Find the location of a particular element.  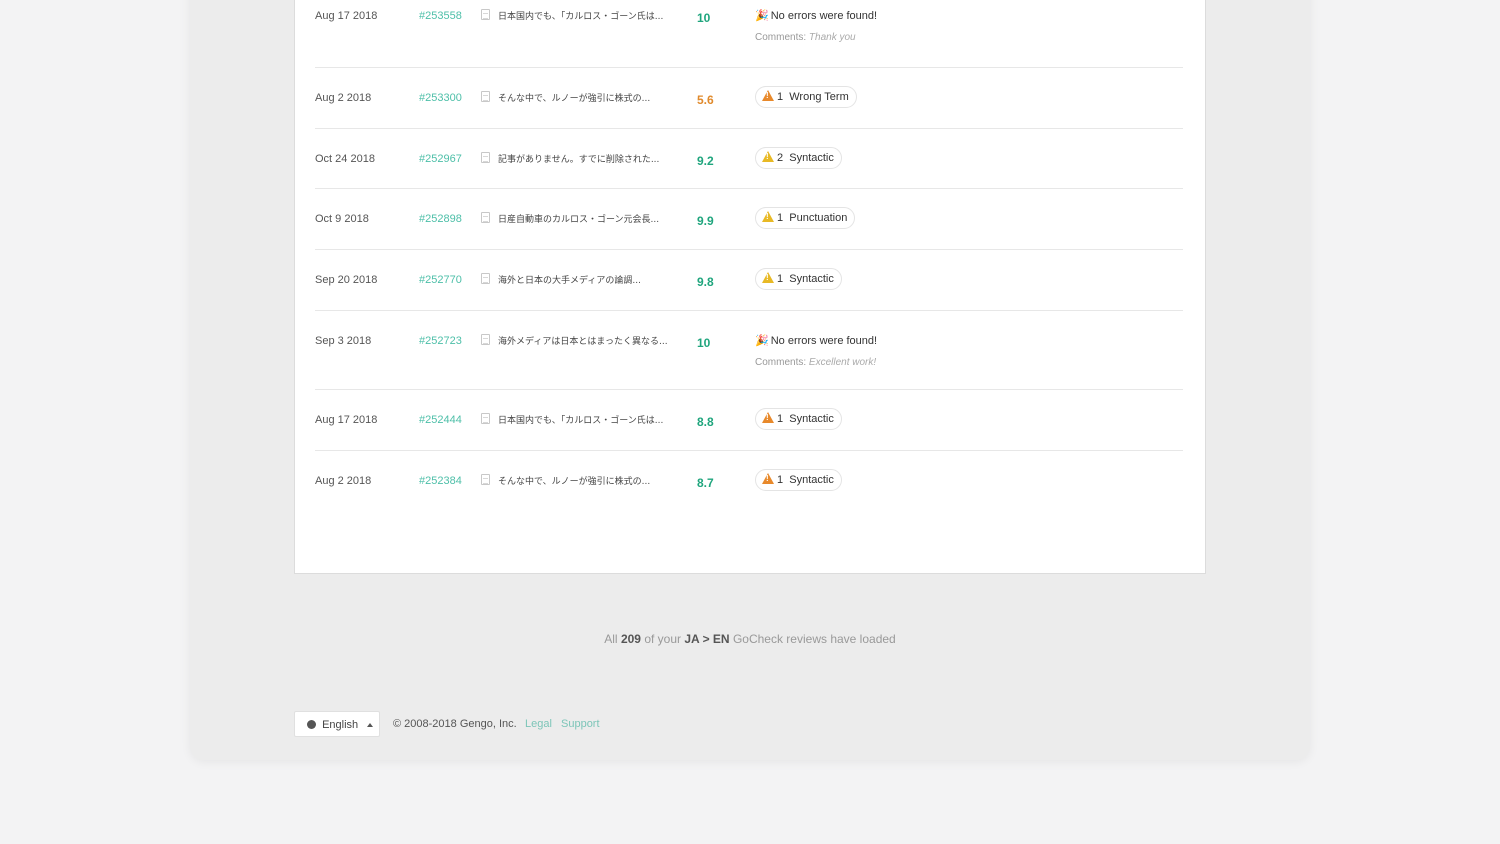

error-badge: 1 Wrong Term is located at coordinates (806, 97).